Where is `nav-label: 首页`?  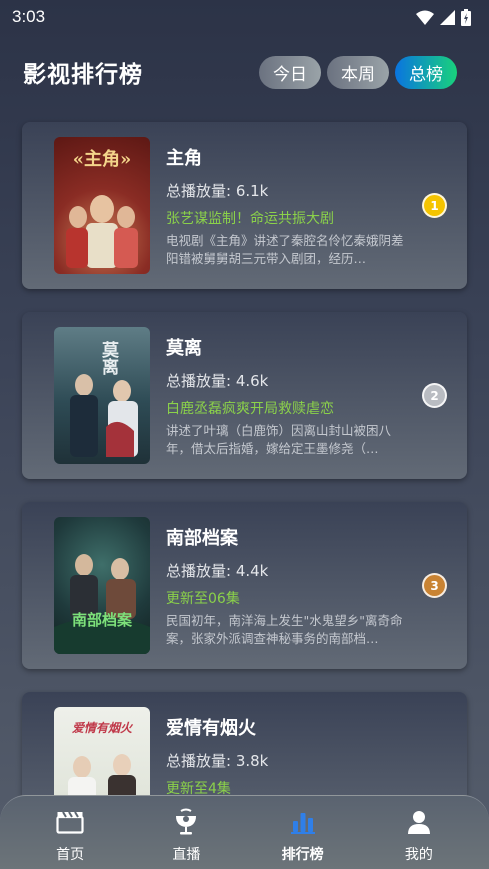 nav-label: 首页 is located at coordinates (70, 855).